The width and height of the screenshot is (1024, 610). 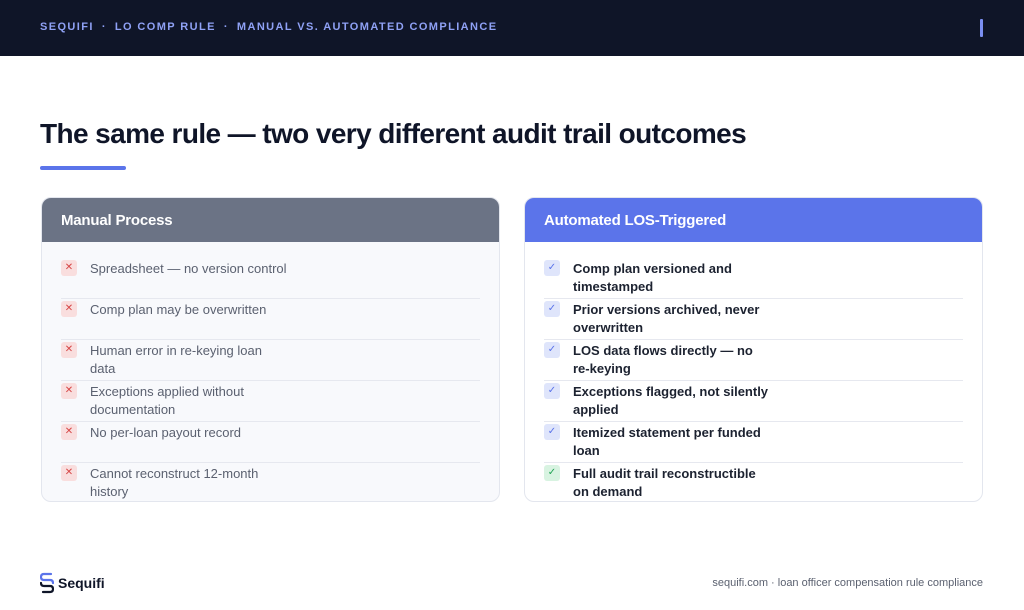 What do you see at coordinates (753, 360) in the screenshot?
I see `list-item: ✓ LOS data flows directly — no re-keying` at bounding box center [753, 360].